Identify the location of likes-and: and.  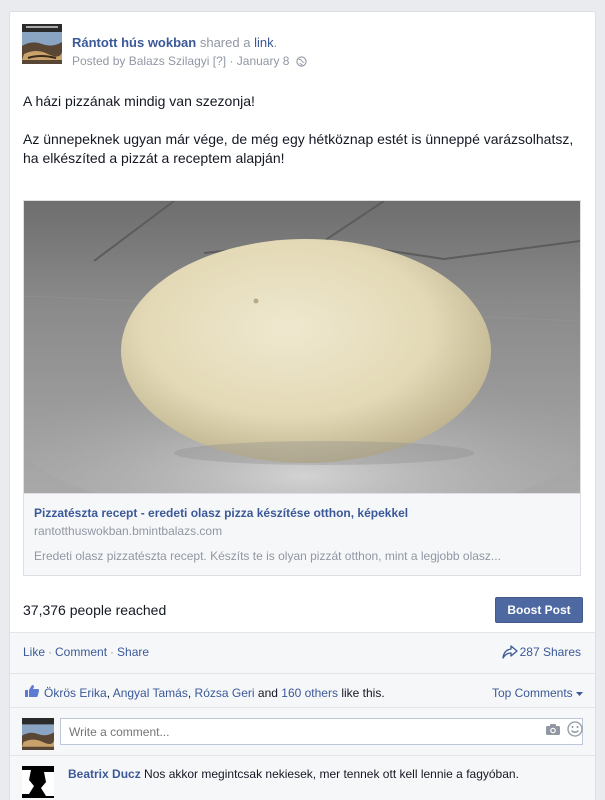
(268, 693).